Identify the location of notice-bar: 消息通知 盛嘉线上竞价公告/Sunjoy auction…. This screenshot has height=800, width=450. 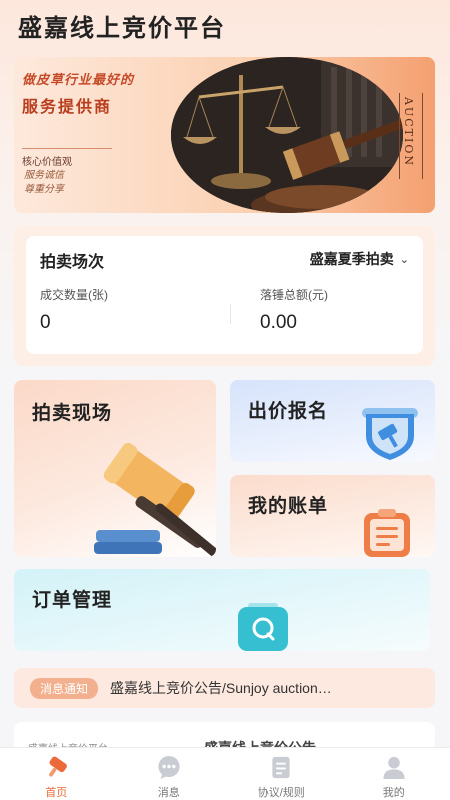
(224, 688).